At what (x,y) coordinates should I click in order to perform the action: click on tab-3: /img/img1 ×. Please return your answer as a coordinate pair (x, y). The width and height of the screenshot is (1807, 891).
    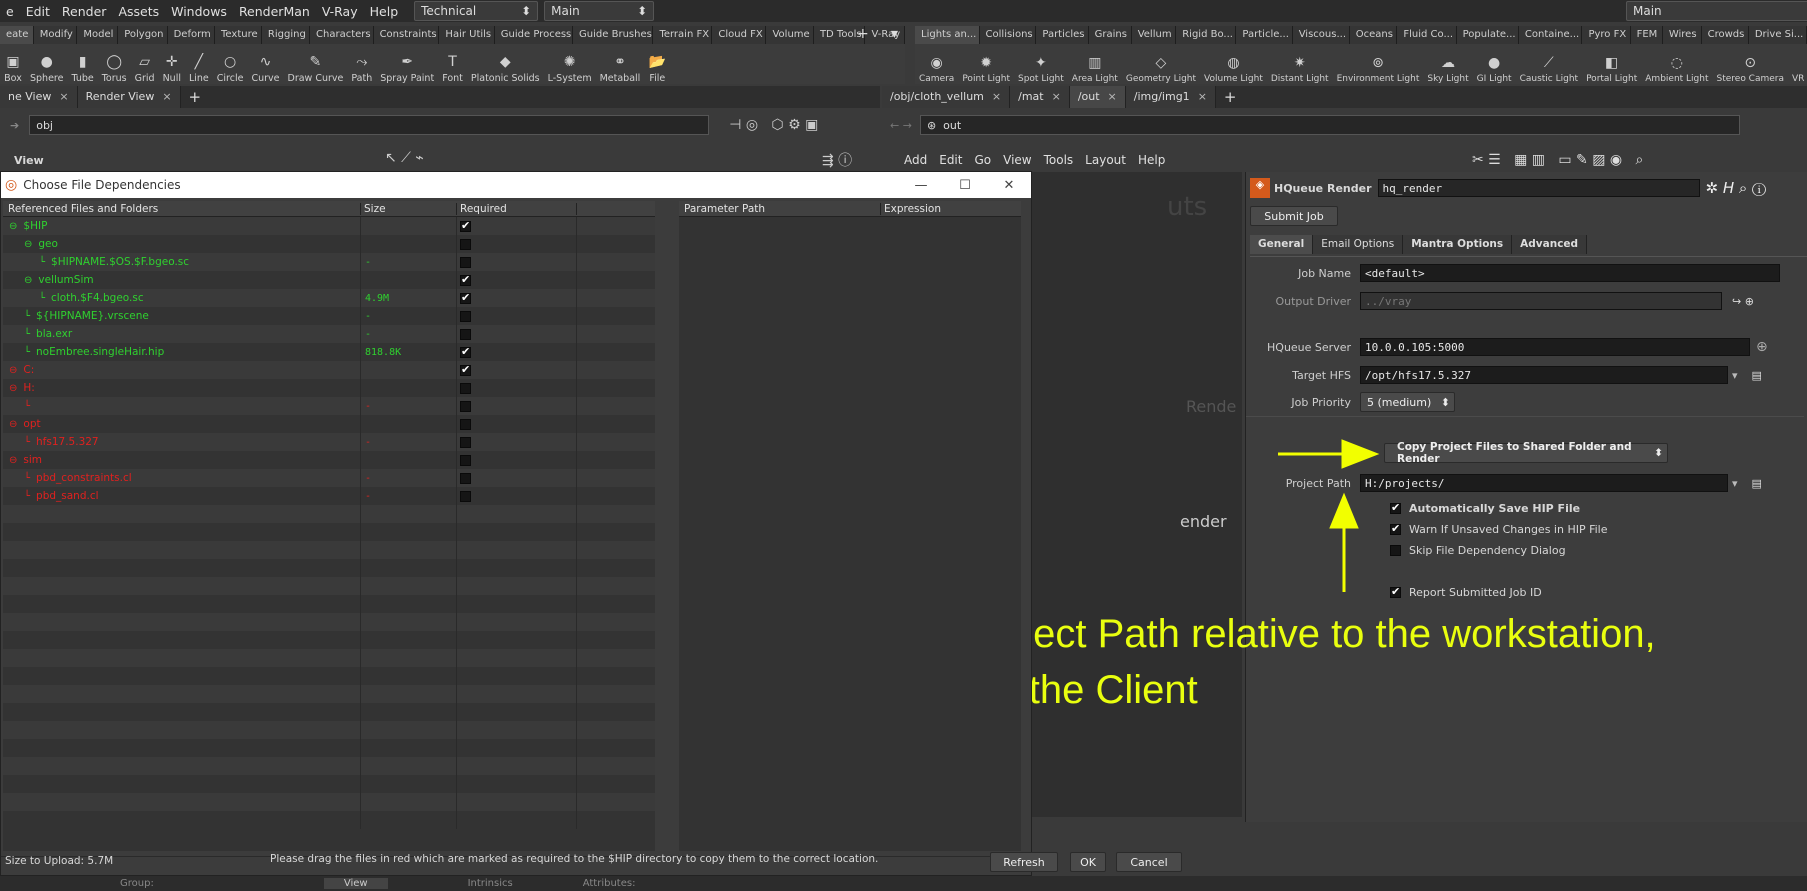
    Looking at the image, I should click on (1170, 97).